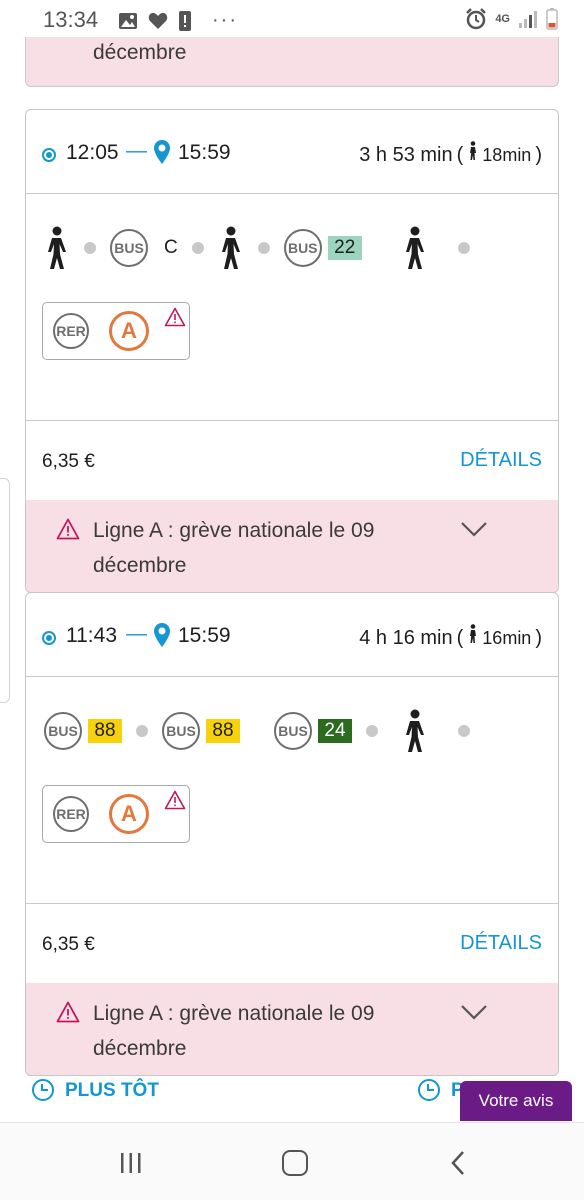 The height and width of the screenshot is (1200, 584). I want to click on route-header: 11:43 — 15:59 4 h 16 min ( 16min ), so click(292, 635).